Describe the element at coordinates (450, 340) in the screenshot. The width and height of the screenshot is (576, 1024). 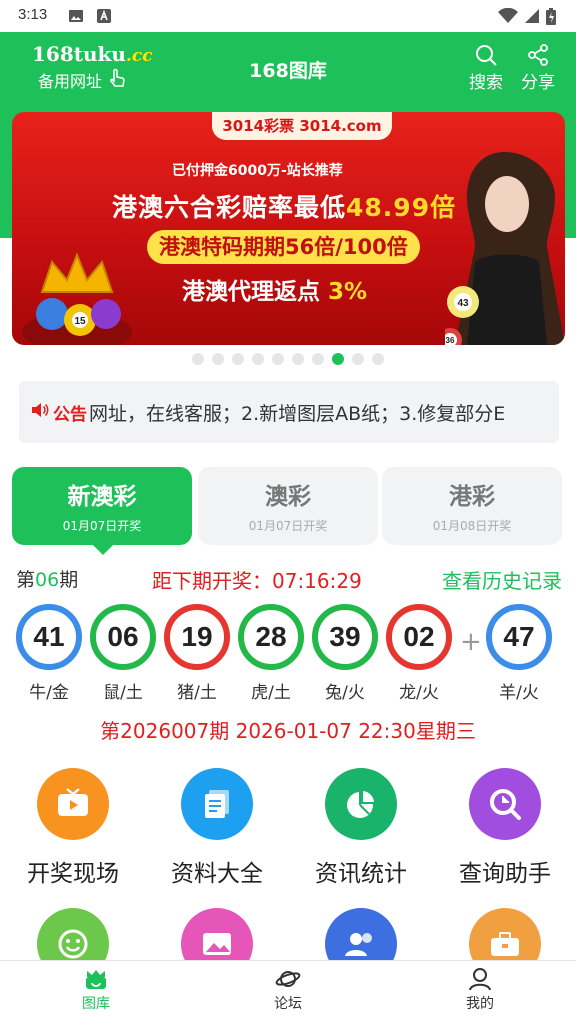
I see `banner-ball-c: 36` at that location.